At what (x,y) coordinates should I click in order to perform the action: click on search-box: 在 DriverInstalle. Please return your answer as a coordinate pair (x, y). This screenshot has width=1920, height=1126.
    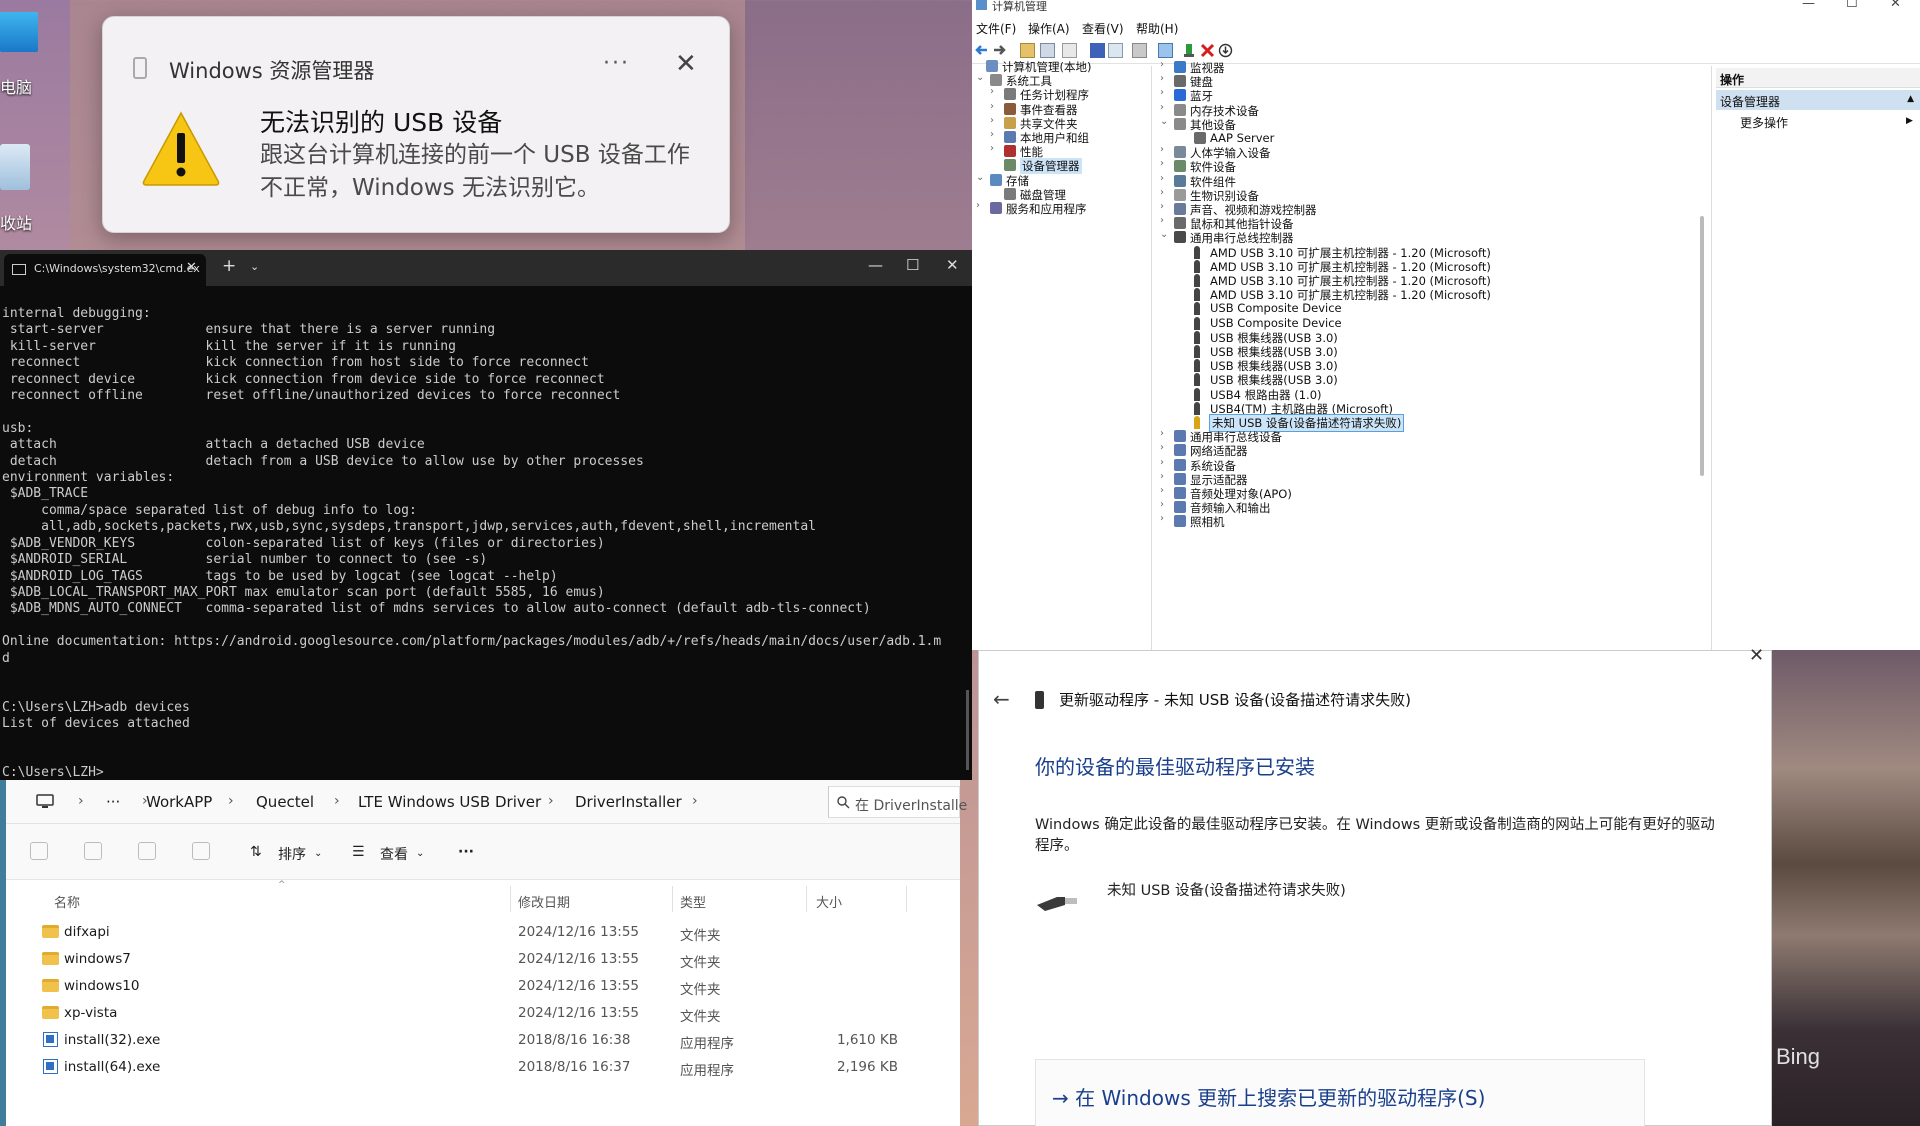
    Looking at the image, I should click on (897, 802).